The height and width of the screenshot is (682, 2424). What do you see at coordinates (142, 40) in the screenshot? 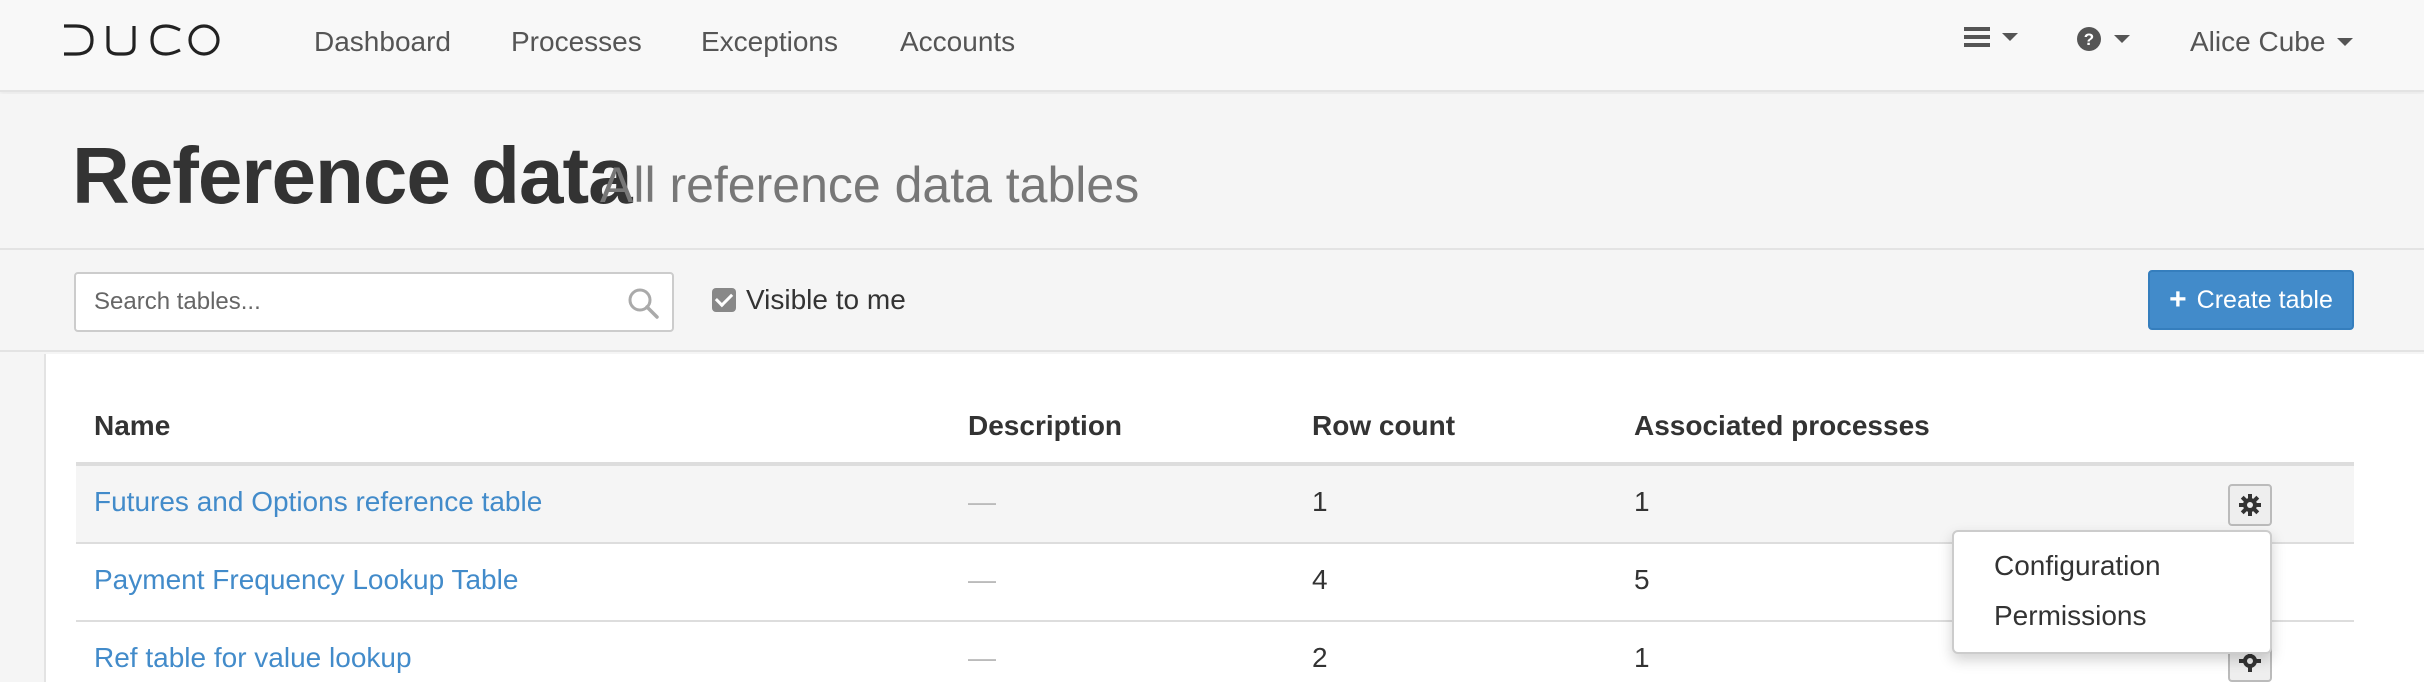
I see `duco-logo` at bounding box center [142, 40].